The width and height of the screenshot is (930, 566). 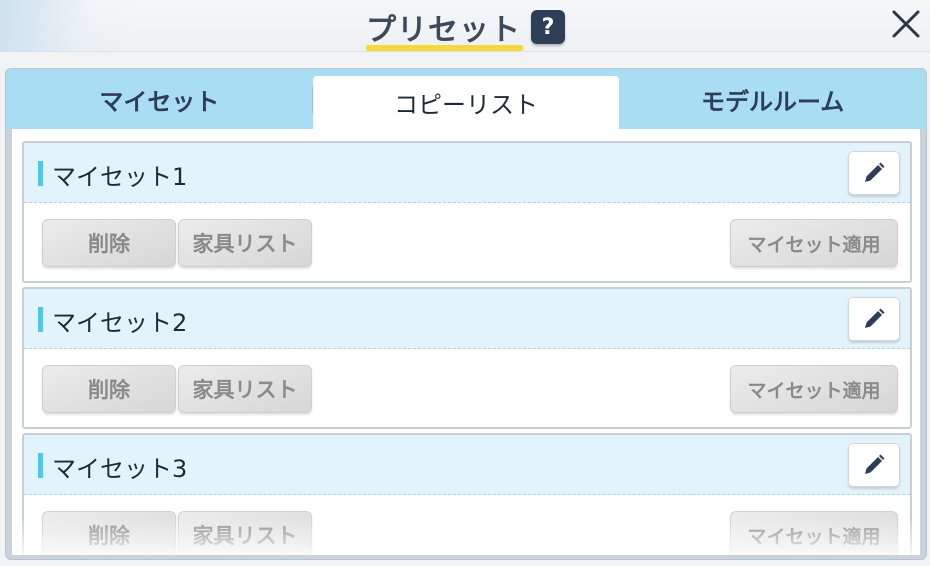 I want to click on title-underline, so click(x=444, y=48).